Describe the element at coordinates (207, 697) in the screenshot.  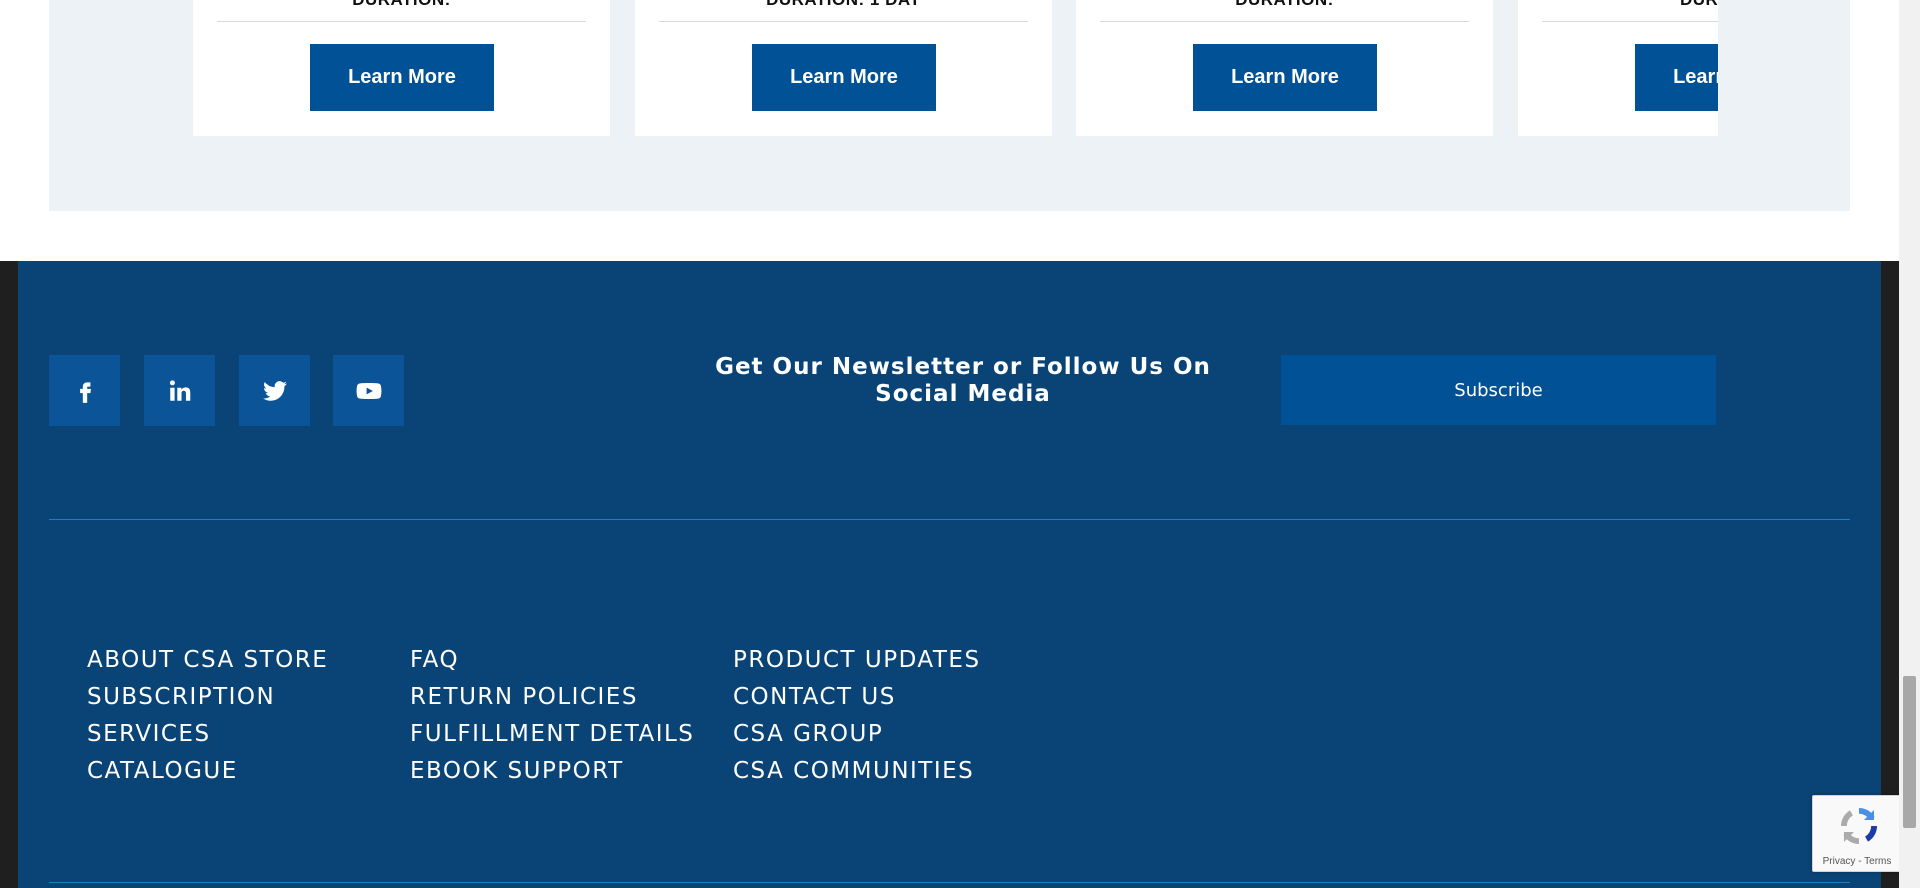
I see `footer-link-subscription: SUBSCRIPTION` at that location.